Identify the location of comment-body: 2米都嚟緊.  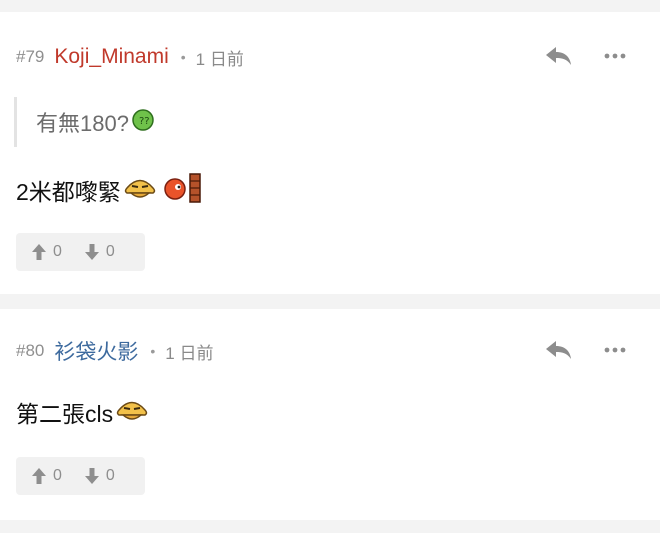
(108, 190).